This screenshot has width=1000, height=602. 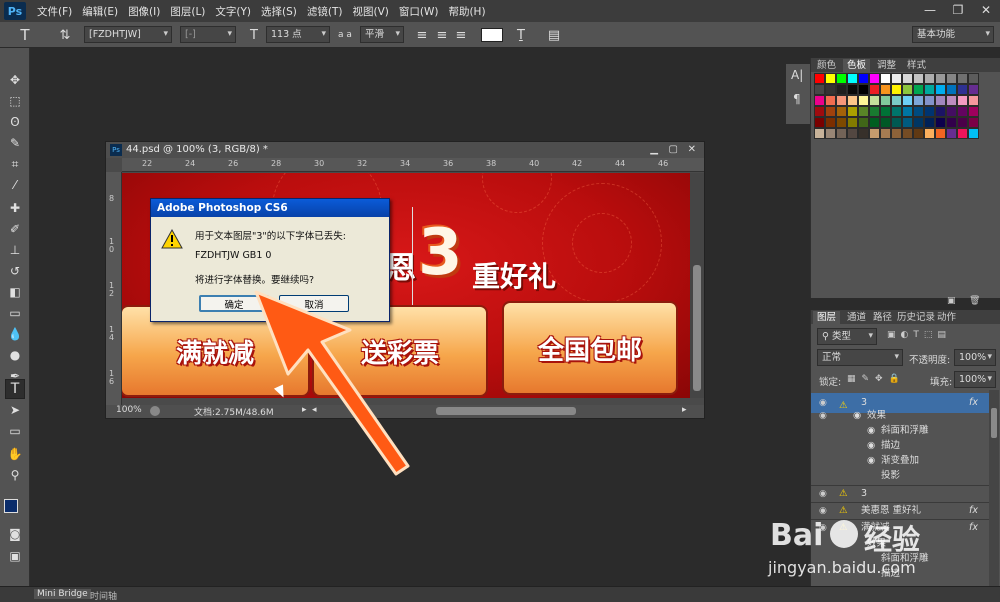 What do you see at coordinates (442, 35) in the screenshot?
I see `align-center-icon: ≡` at bounding box center [442, 35].